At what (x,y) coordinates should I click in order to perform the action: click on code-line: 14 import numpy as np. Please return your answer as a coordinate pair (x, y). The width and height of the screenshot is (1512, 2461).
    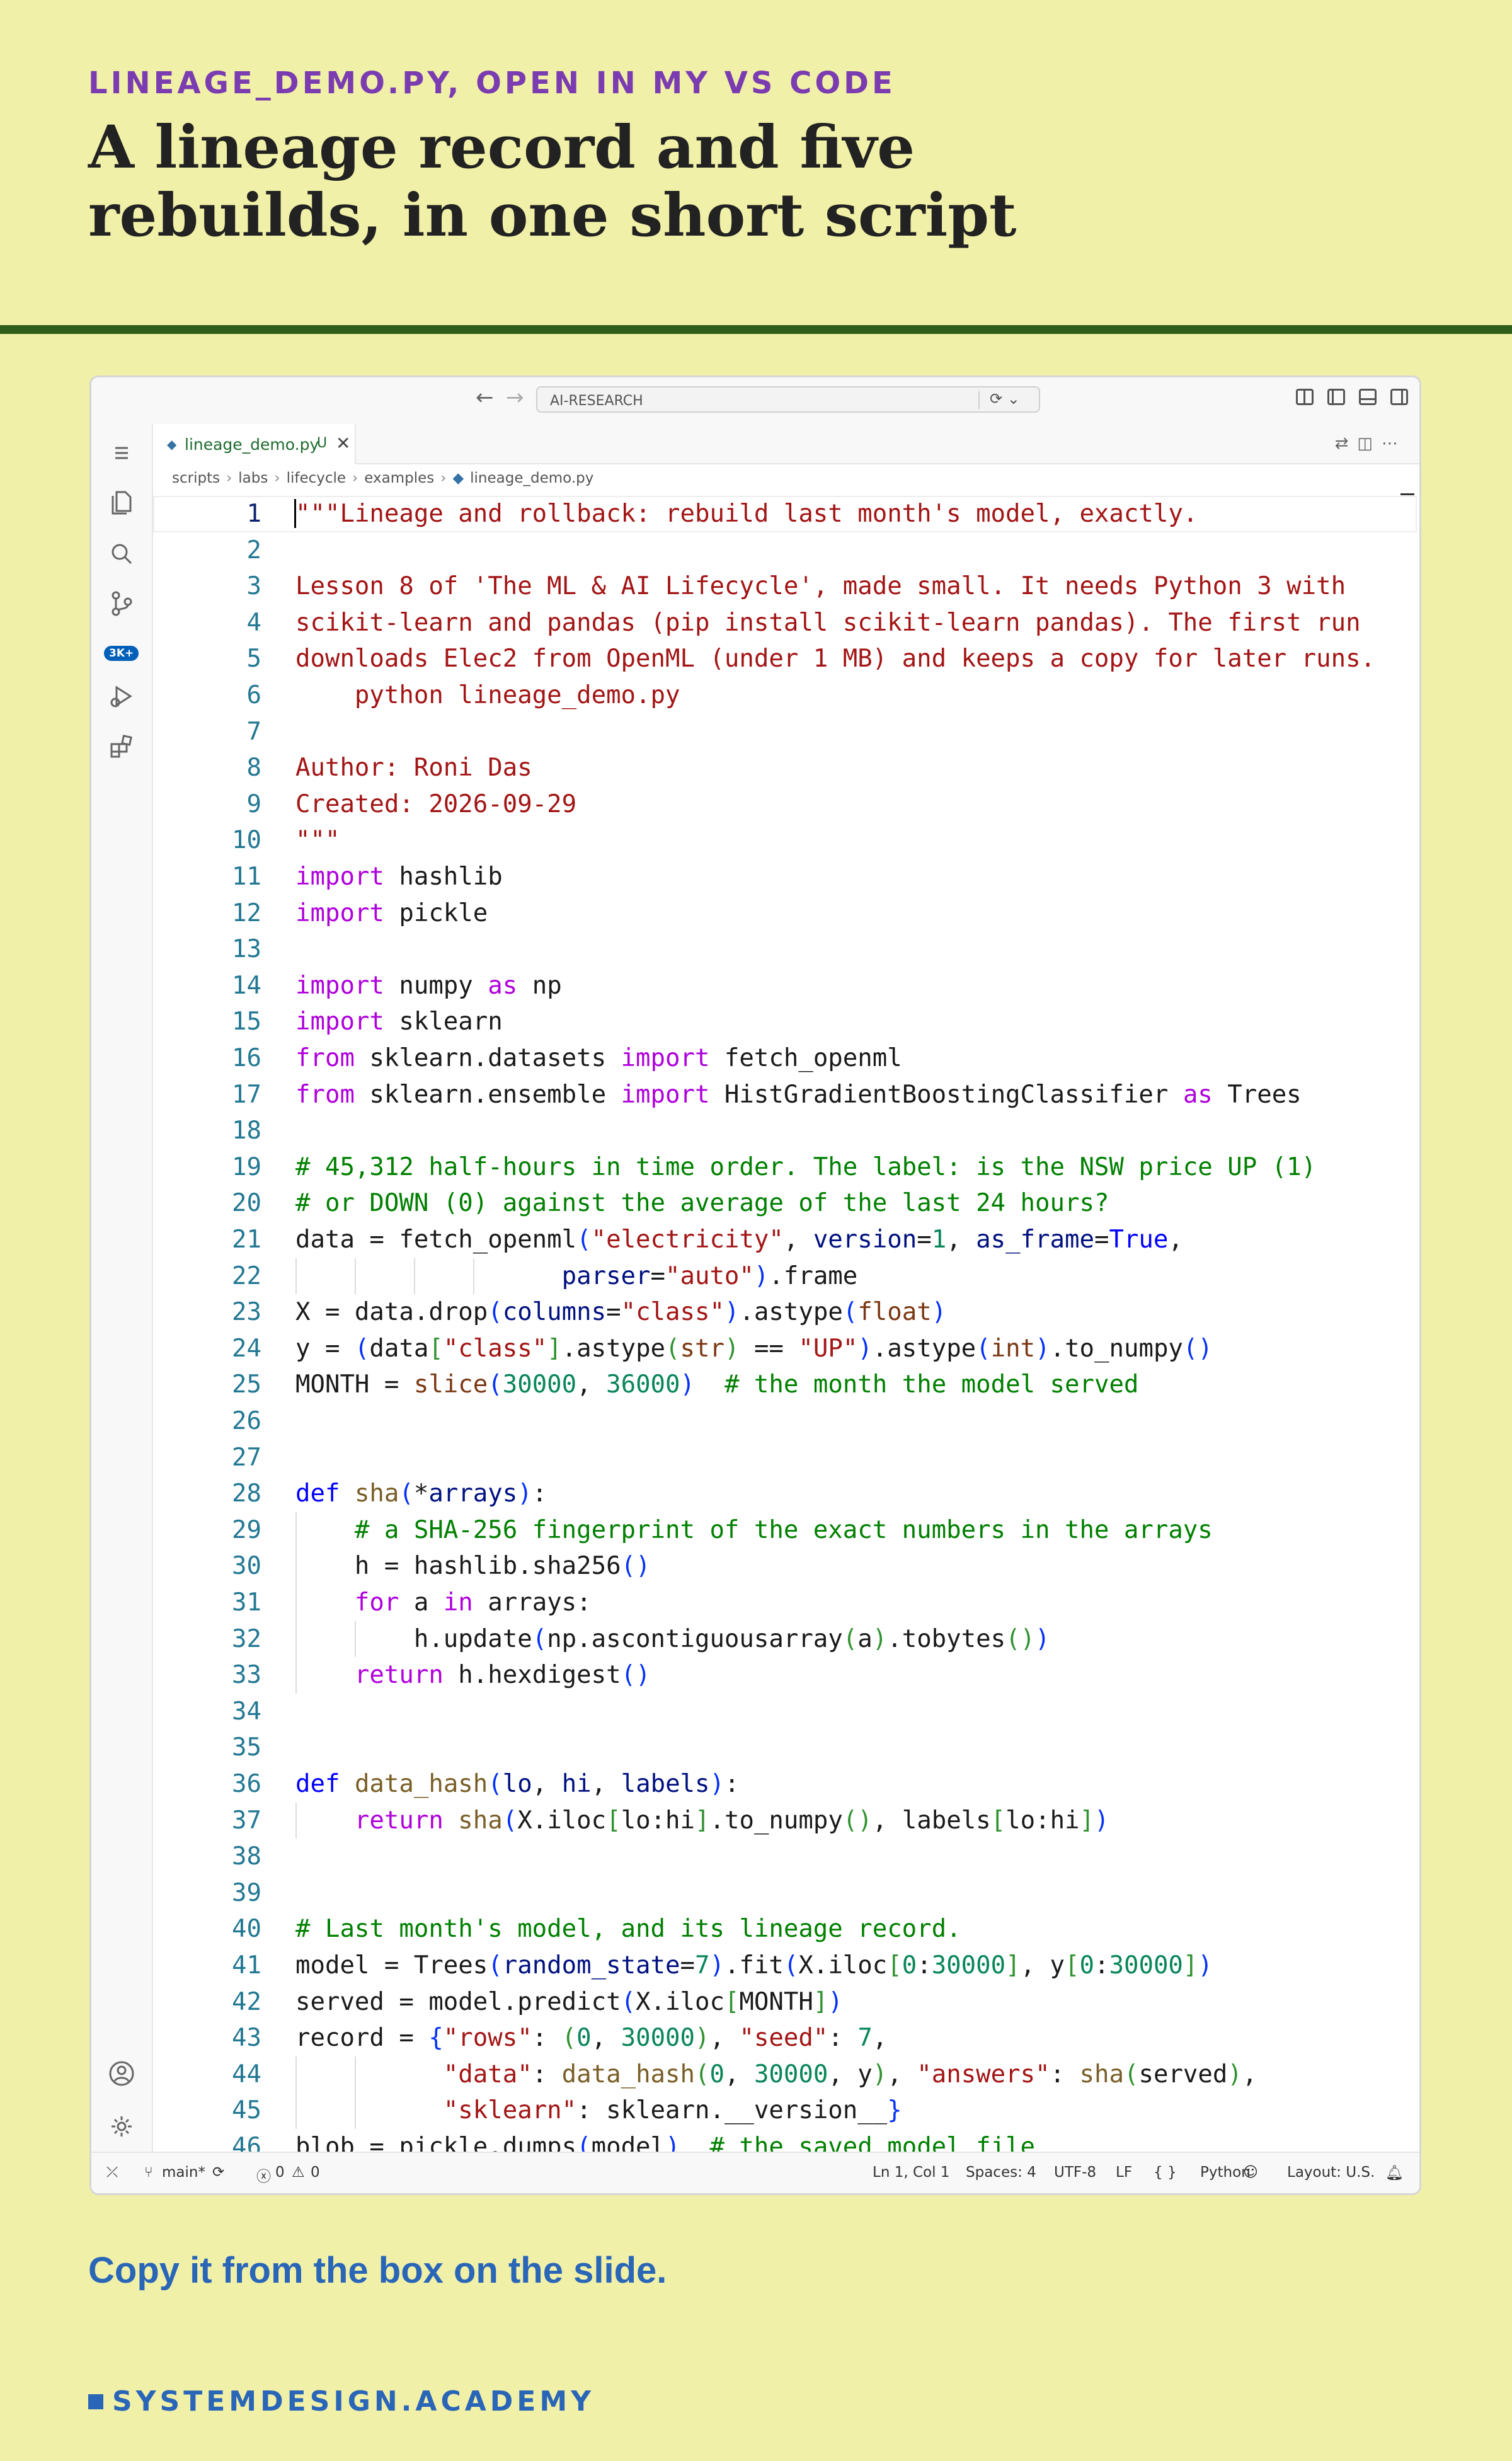
    Looking at the image, I should click on (786, 986).